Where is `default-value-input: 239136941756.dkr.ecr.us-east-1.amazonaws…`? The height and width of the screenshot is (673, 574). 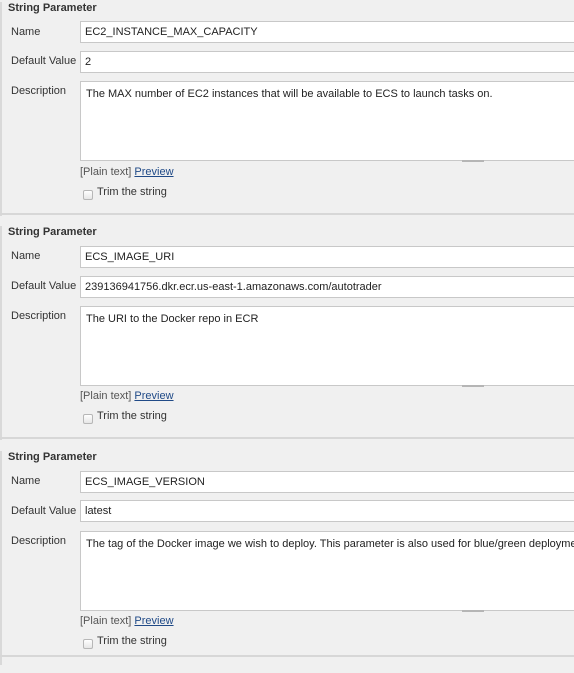 default-value-input: 239136941756.dkr.ecr.us-east-1.amazonaws… is located at coordinates (327, 287).